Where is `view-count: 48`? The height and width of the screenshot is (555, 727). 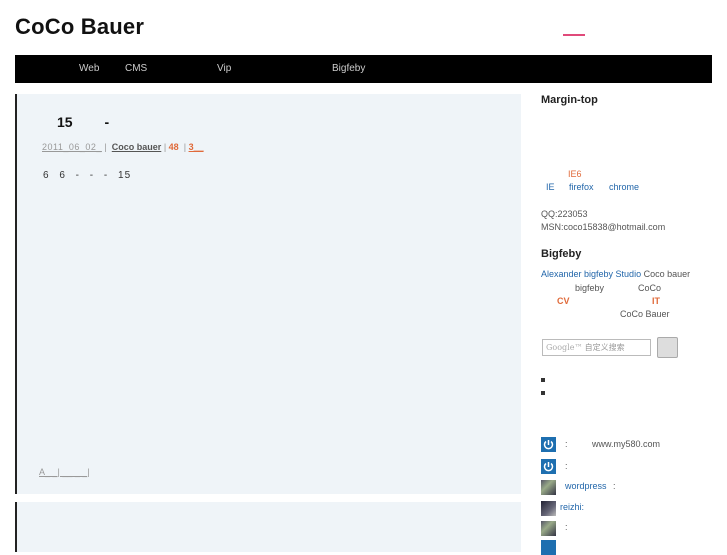 view-count: 48 is located at coordinates (173, 147).